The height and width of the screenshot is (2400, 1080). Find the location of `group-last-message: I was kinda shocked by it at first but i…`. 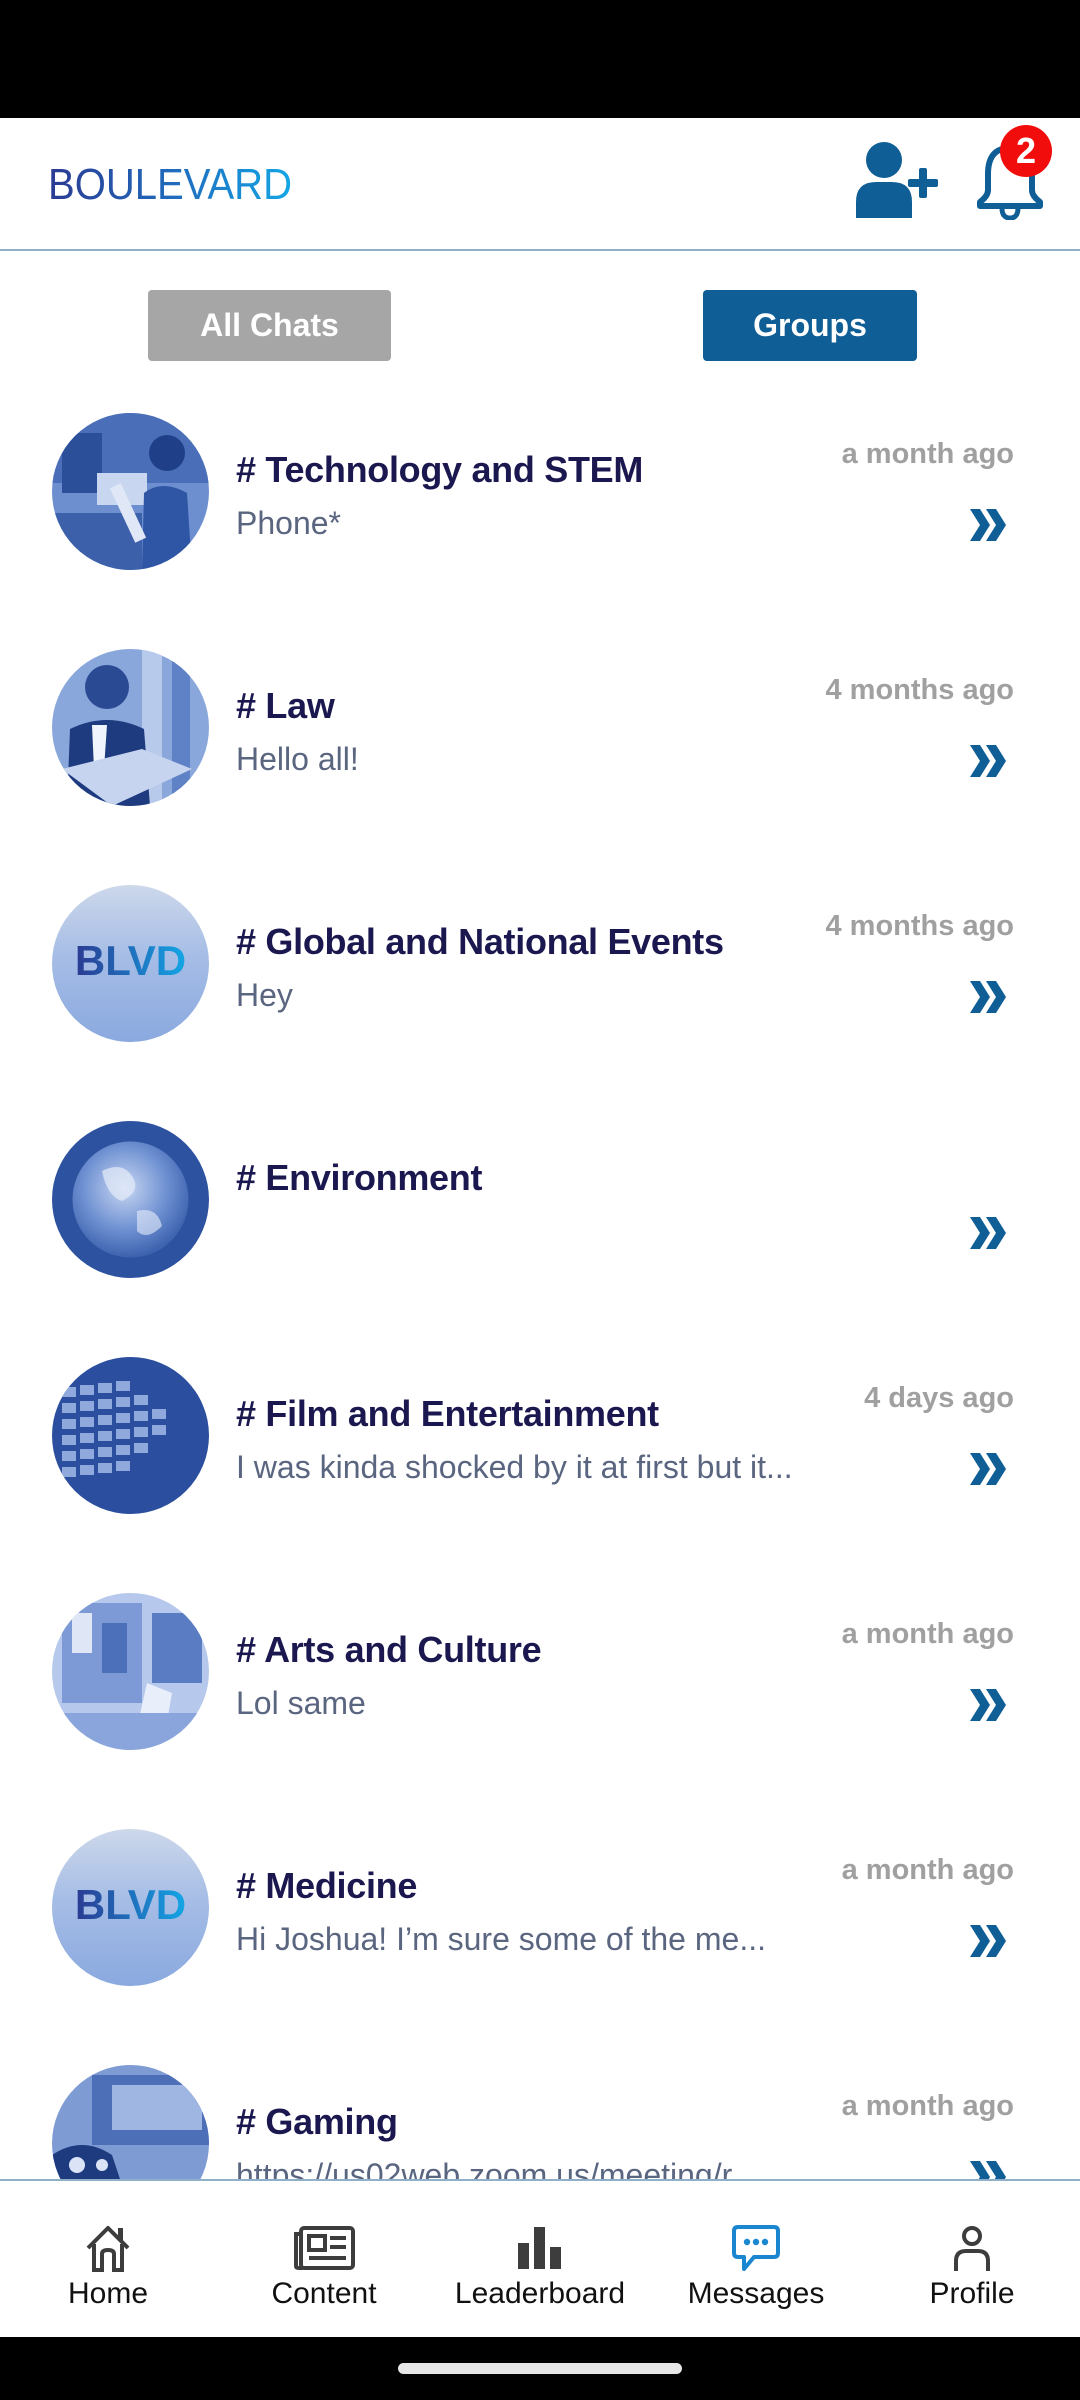

group-last-message: I was kinda shocked by it at first but i… is located at coordinates (514, 1467).